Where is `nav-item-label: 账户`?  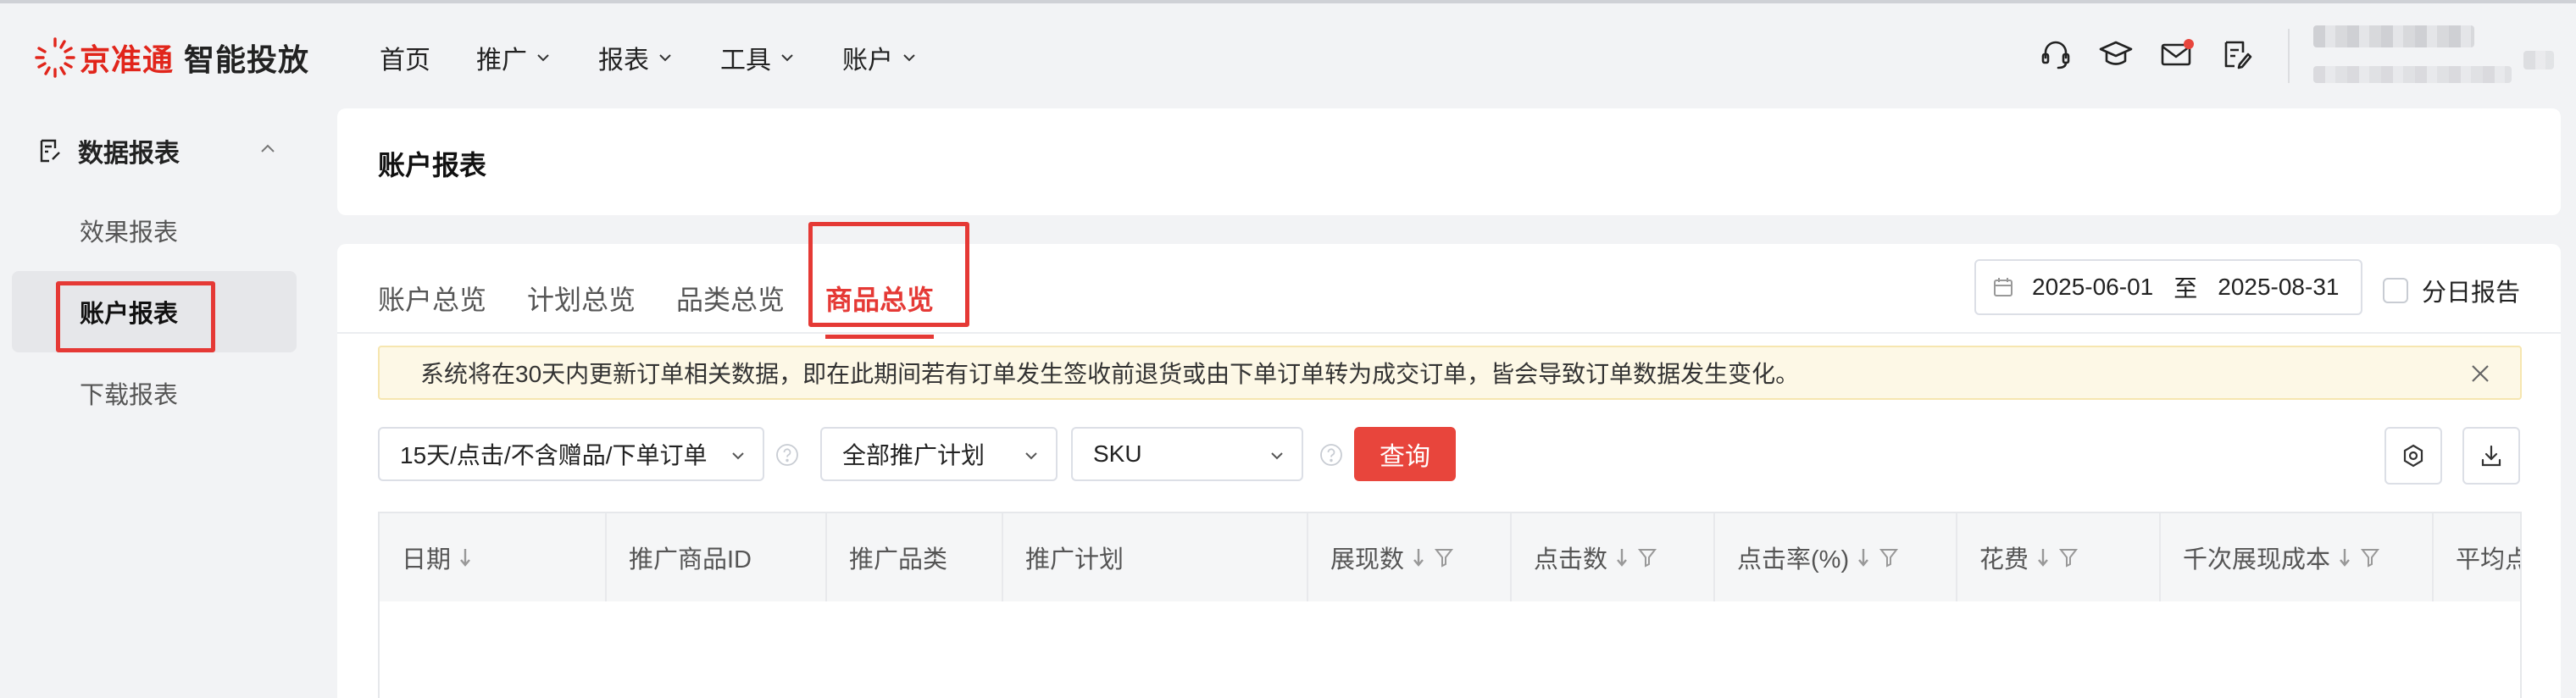
nav-item-label: 账户 is located at coordinates (867, 61).